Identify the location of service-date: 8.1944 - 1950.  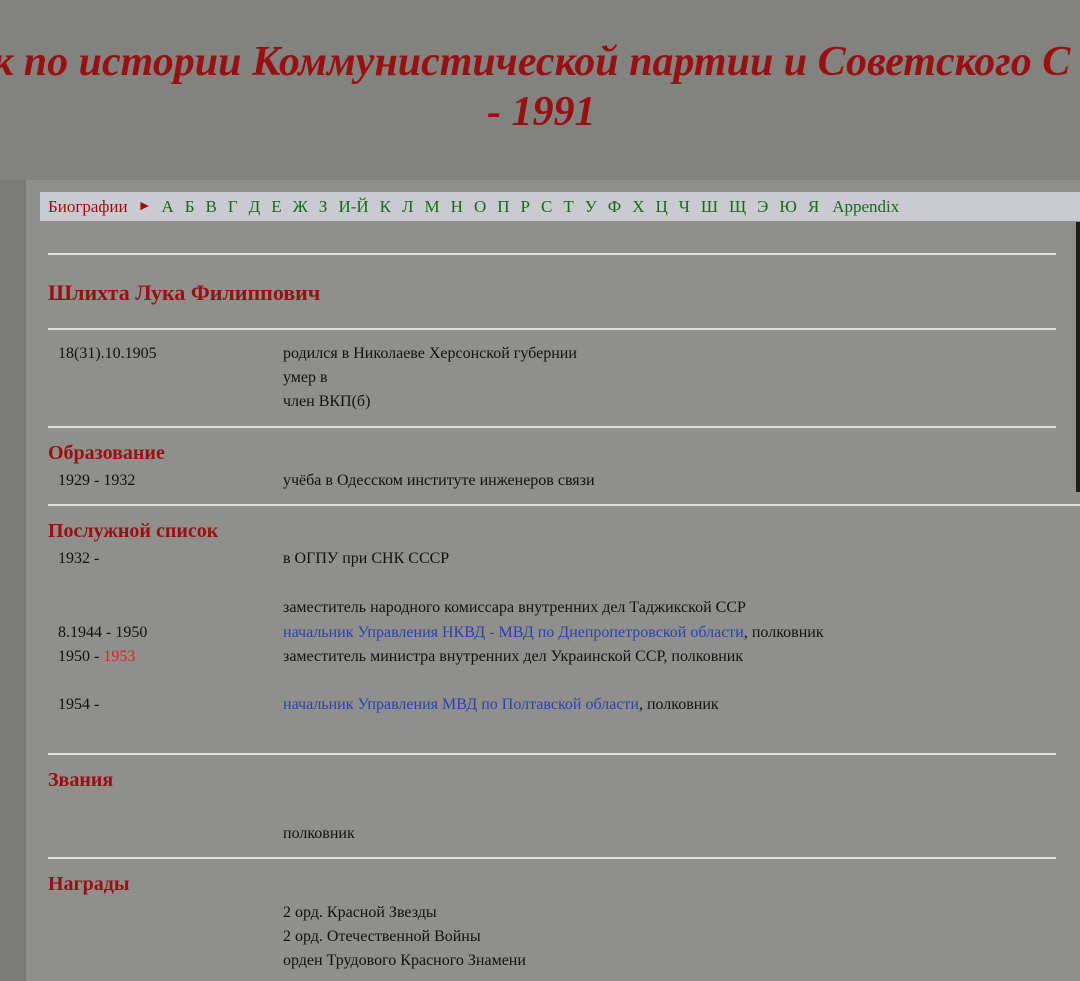
(103, 632).